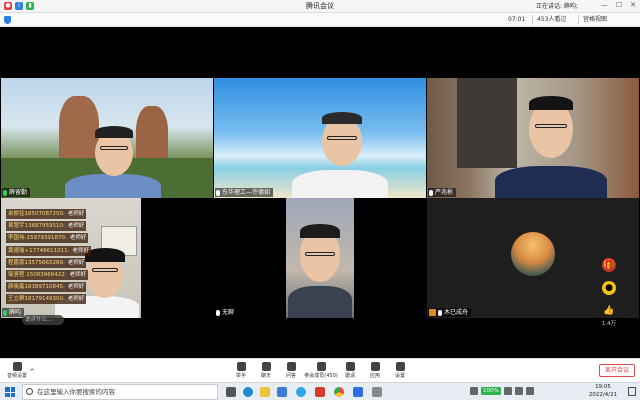 Image resolution: width=640 pixels, height=400 pixels. Describe the element at coordinates (557, 6) in the screenshot. I see `speaking-indicator: 正在讲话: 薛昀;` at that location.